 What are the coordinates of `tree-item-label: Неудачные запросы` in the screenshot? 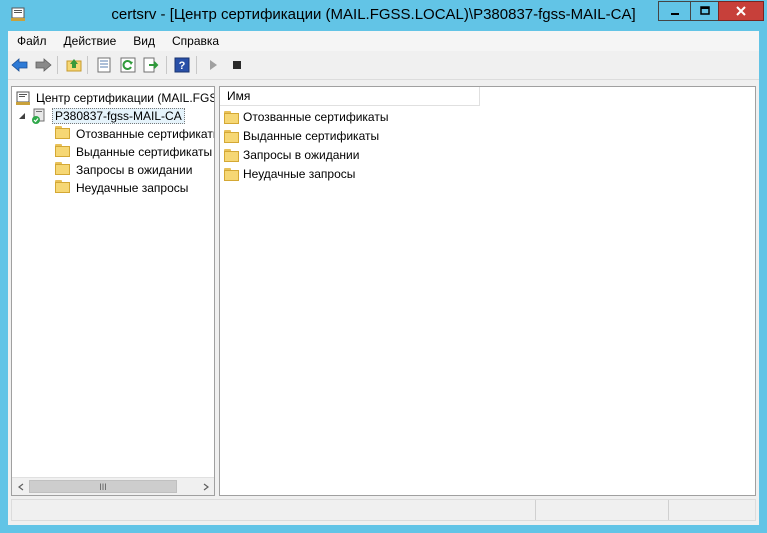 It's located at (132, 188).